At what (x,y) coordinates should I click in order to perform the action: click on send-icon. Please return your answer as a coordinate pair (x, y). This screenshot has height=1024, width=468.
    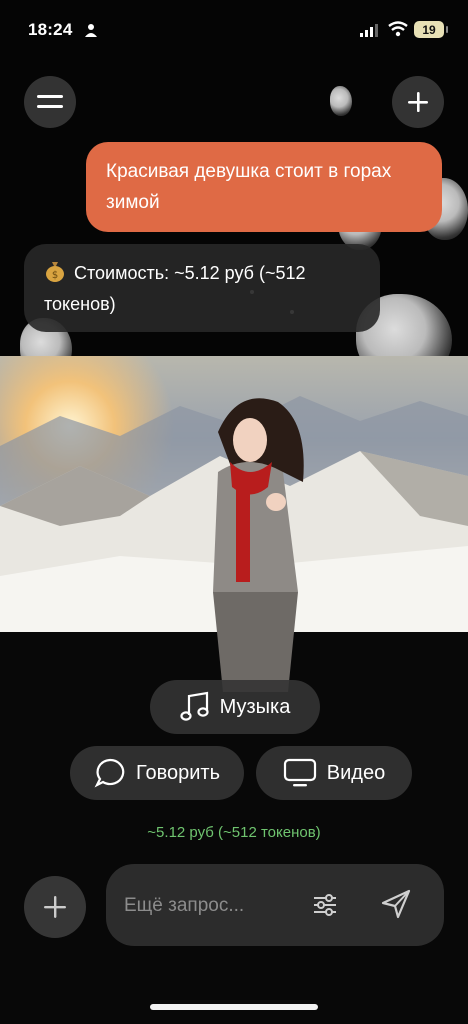
    Looking at the image, I should click on (396, 904).